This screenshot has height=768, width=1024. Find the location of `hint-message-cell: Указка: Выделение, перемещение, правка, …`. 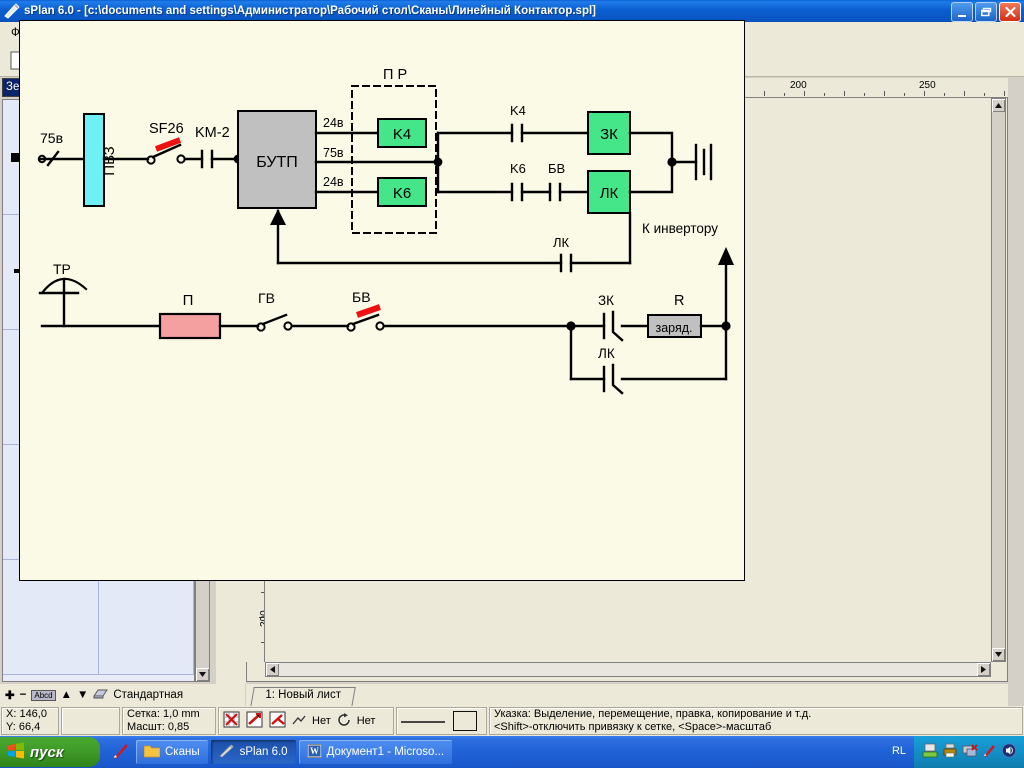

hint-message-cell: Указка: Выделение, перемещение, правка, … is located at coordinates (756, 721).